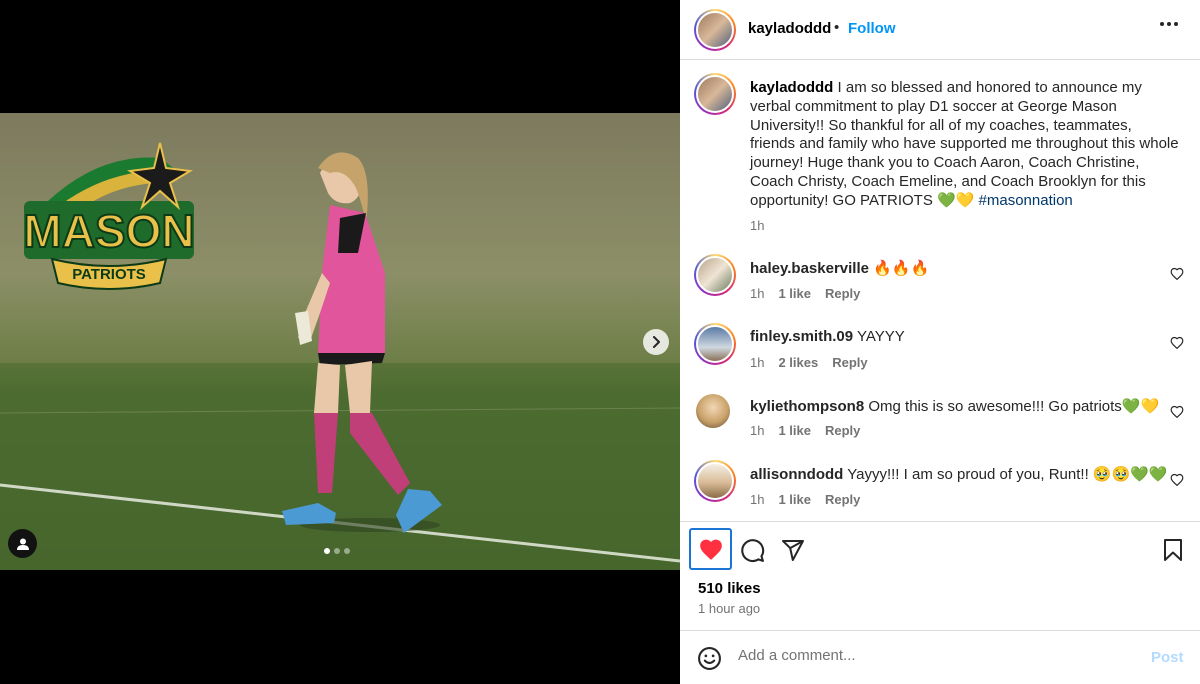 The height and width of the screenshot is (684, 1200). I want to click on share-icon, so click(793, 550).